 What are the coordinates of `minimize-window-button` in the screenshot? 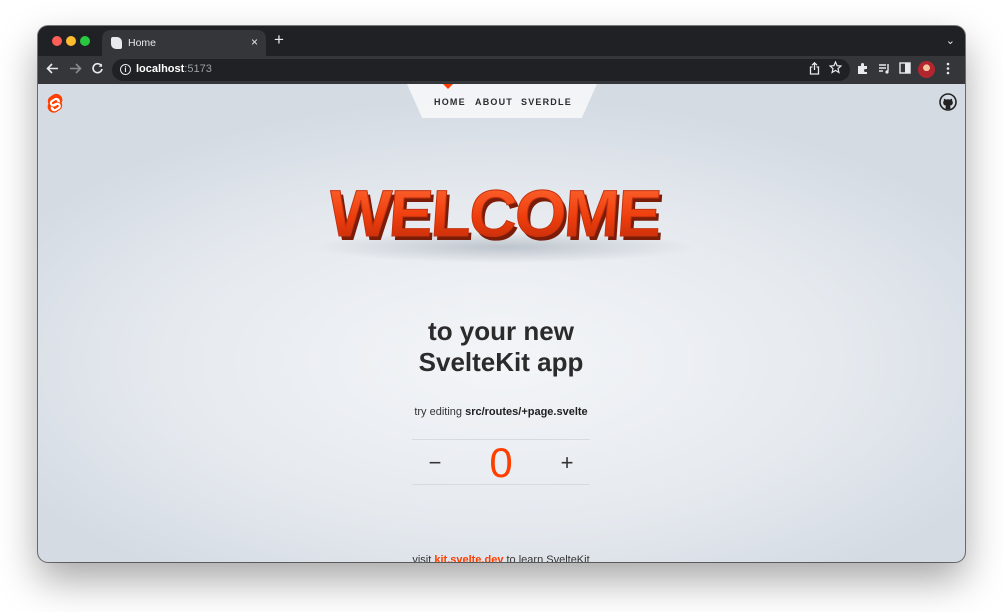 It's located at (71, 41).